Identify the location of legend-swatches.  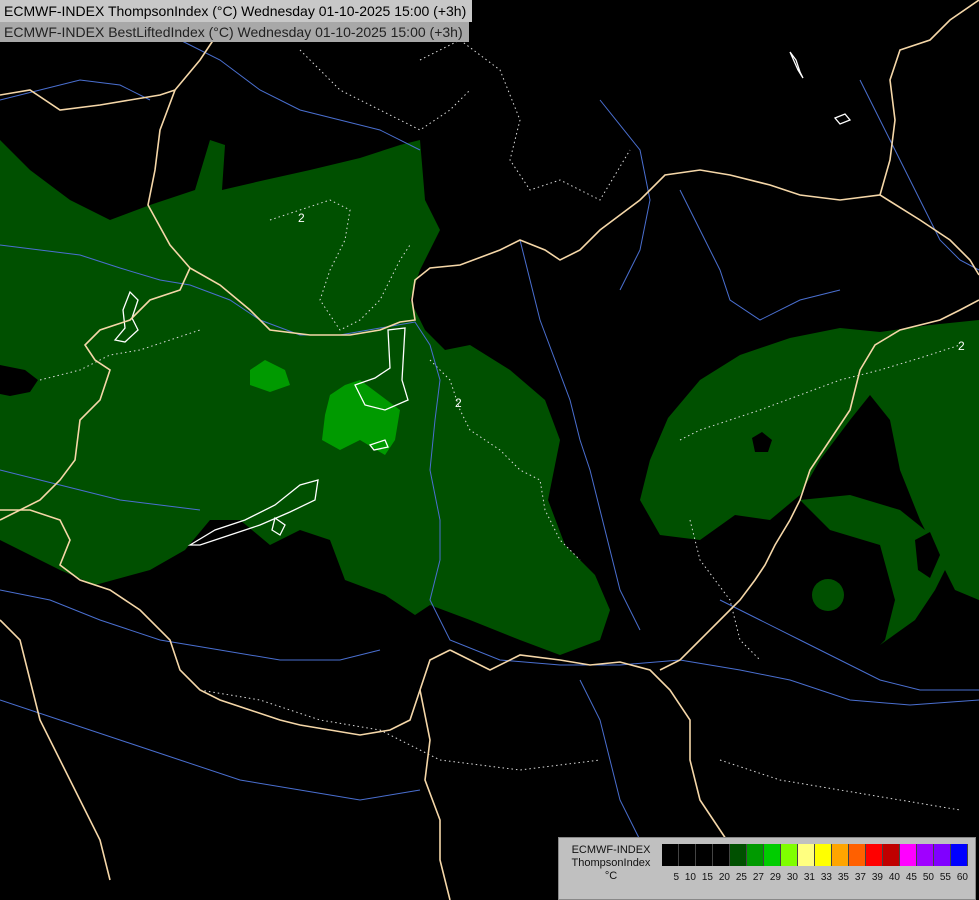
(815, 855).